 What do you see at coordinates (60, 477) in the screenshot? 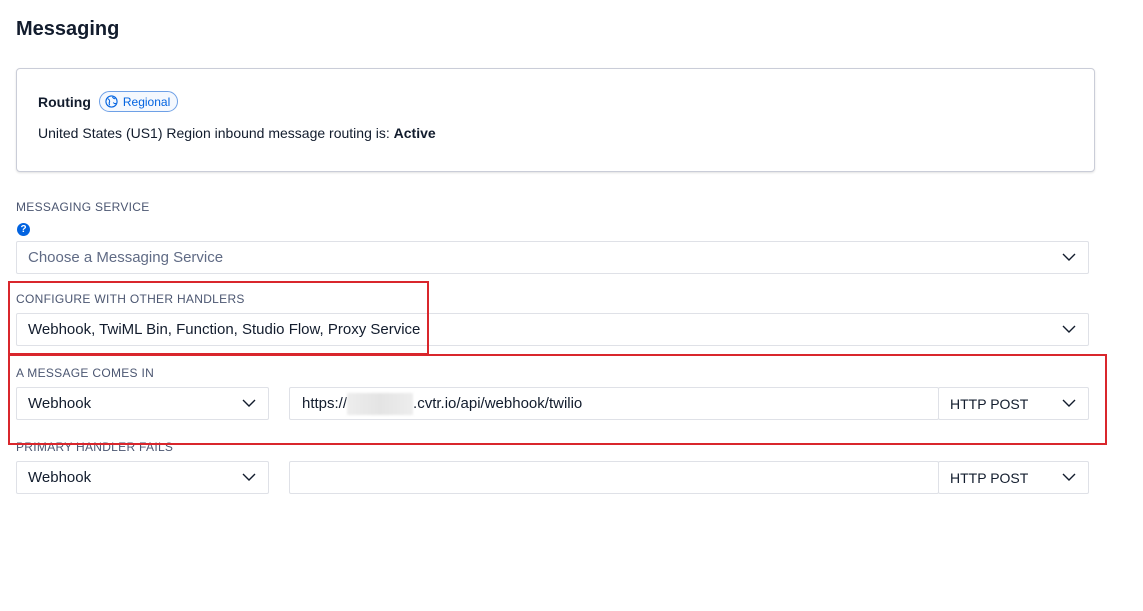
I see `primary-handler-fails-type-value: Webhook` at bounding box center [60, 477].